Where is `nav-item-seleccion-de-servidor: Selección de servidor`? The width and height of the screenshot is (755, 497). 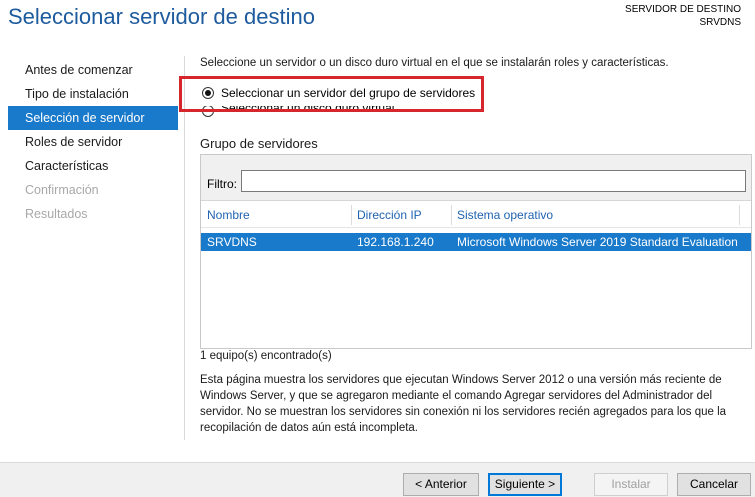 nav-item-seleccion-de-servidor: Selección de servidor is located at coordinates (93, 118).